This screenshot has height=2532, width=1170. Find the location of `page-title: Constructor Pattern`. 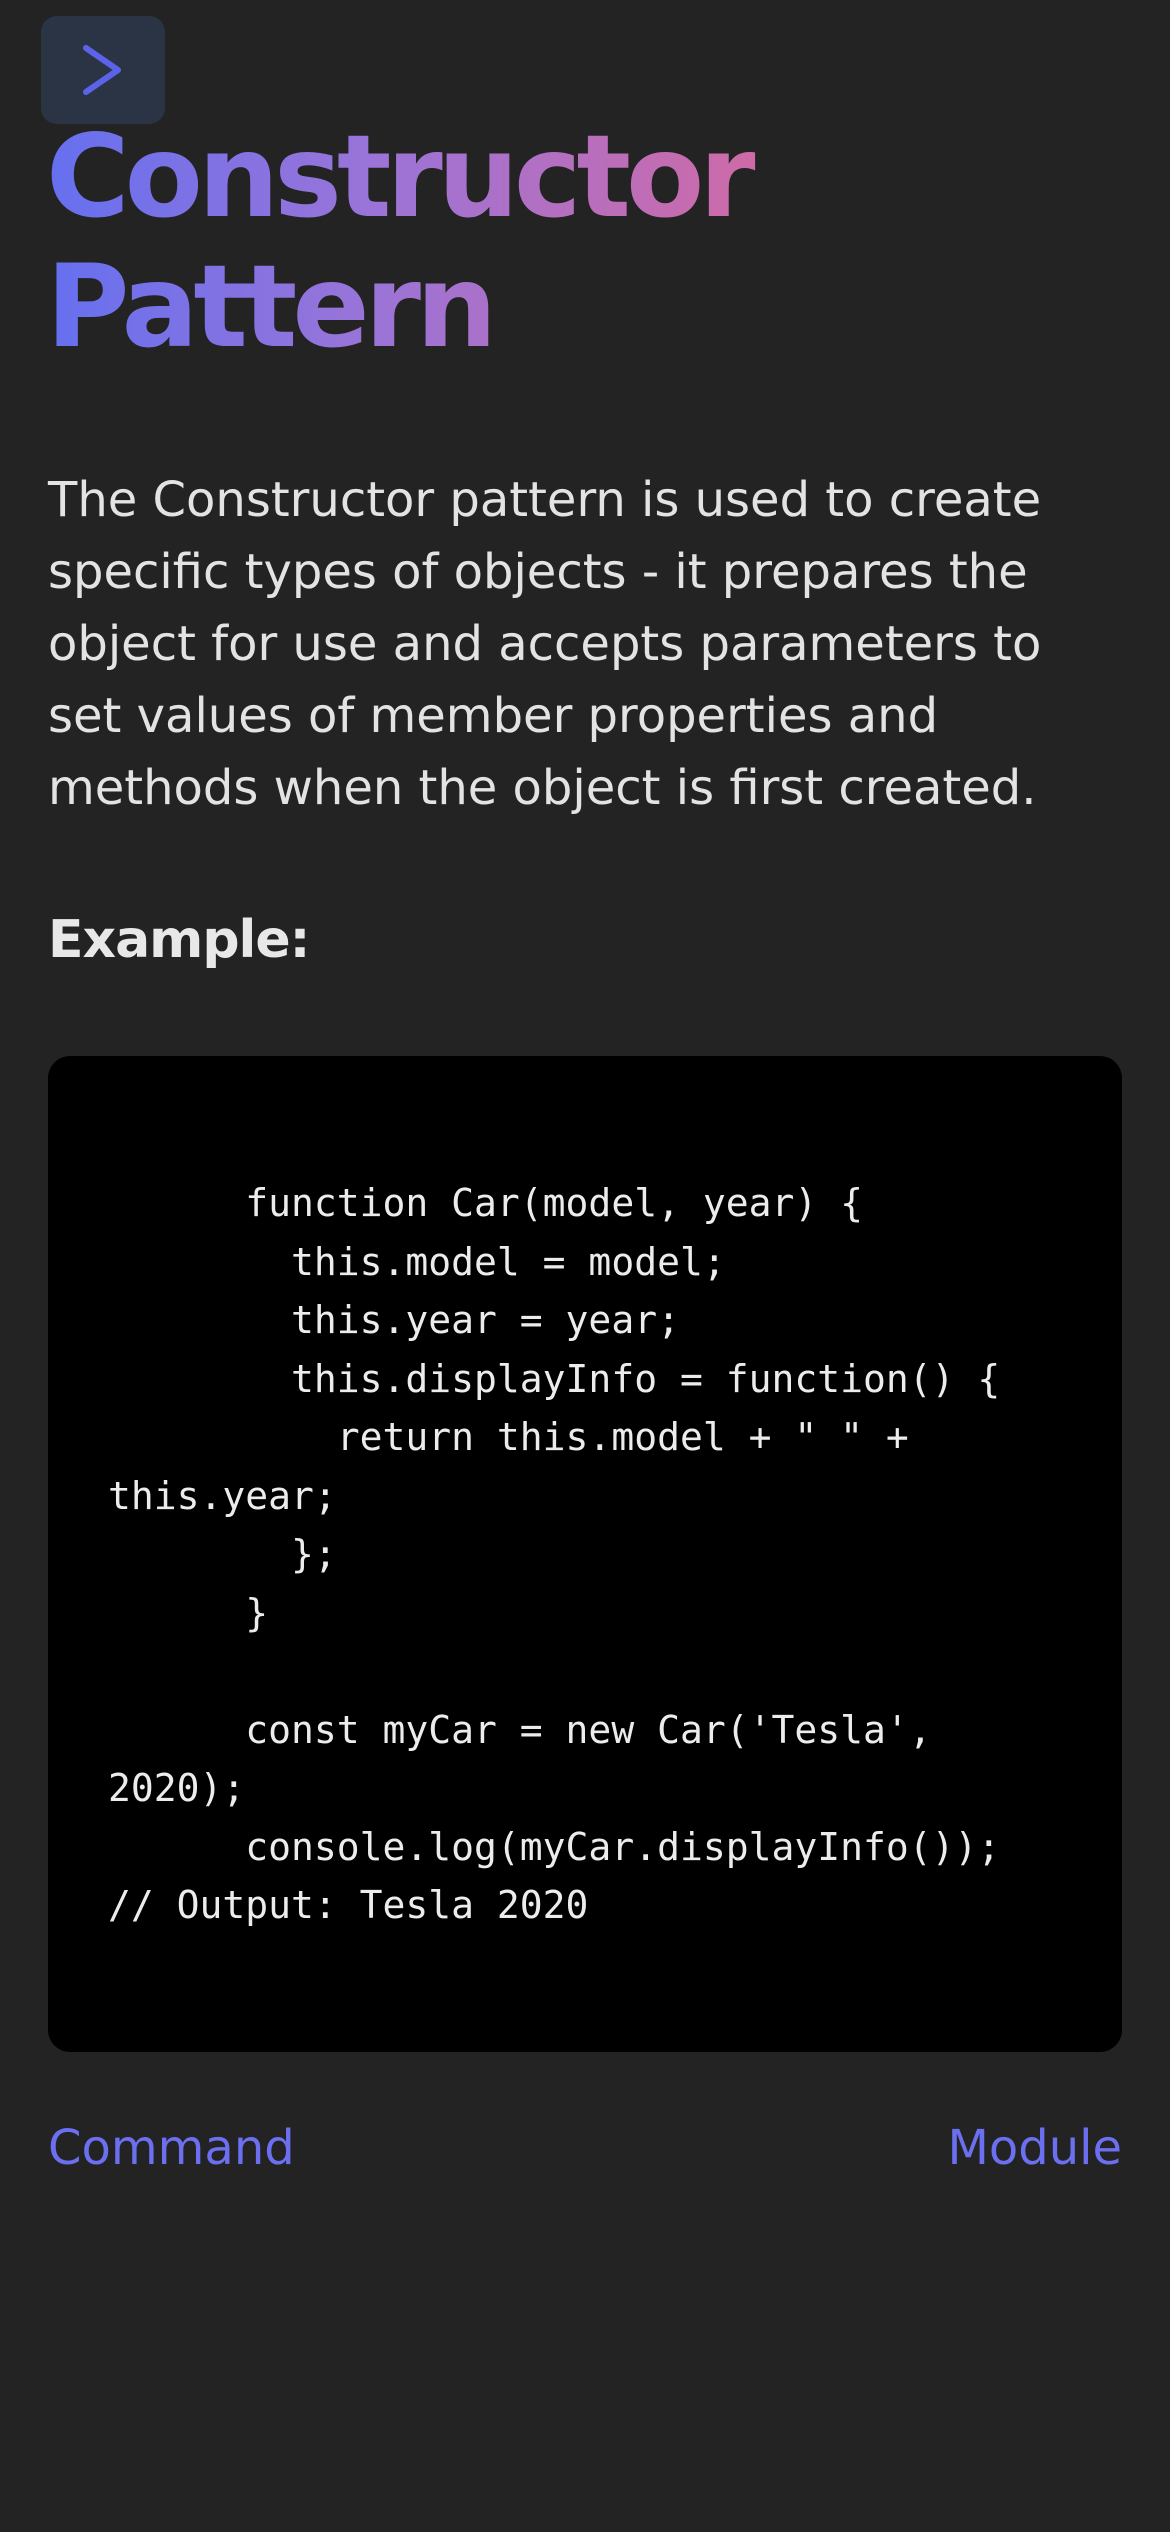

page-title: Constructor Pattern is located at coordinates (586, 242).